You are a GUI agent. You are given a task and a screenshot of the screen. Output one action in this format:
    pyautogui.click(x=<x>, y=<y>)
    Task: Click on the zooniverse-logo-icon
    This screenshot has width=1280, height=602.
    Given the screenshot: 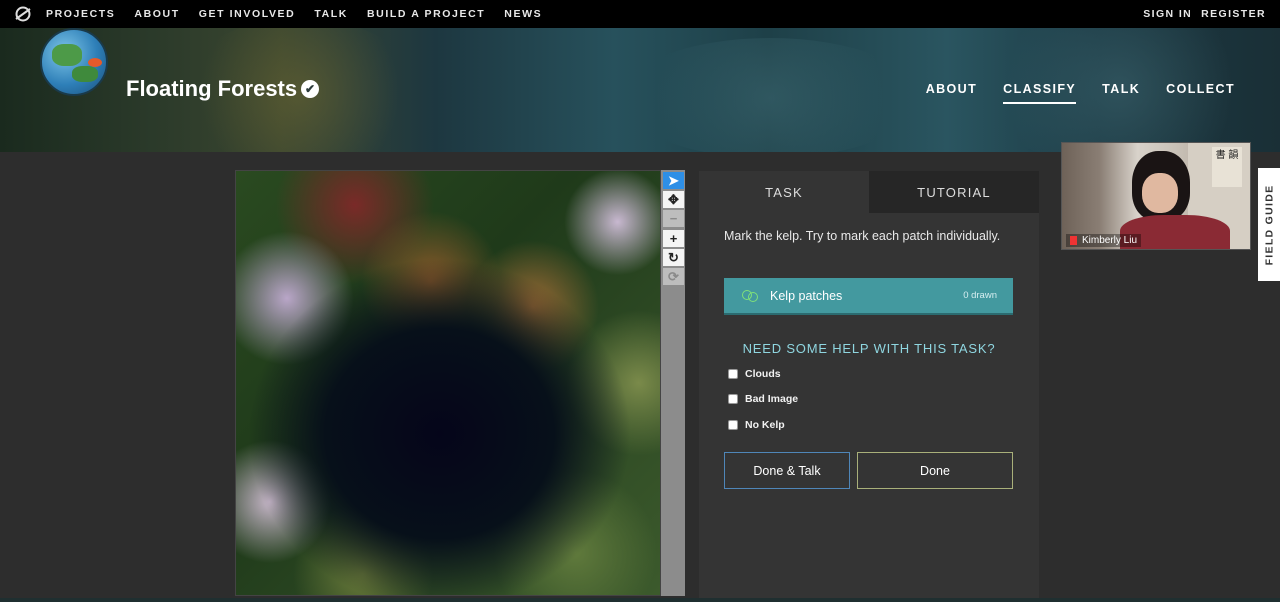 What is the action you would take?
    pyautogui.click(x=23, y=14)
    